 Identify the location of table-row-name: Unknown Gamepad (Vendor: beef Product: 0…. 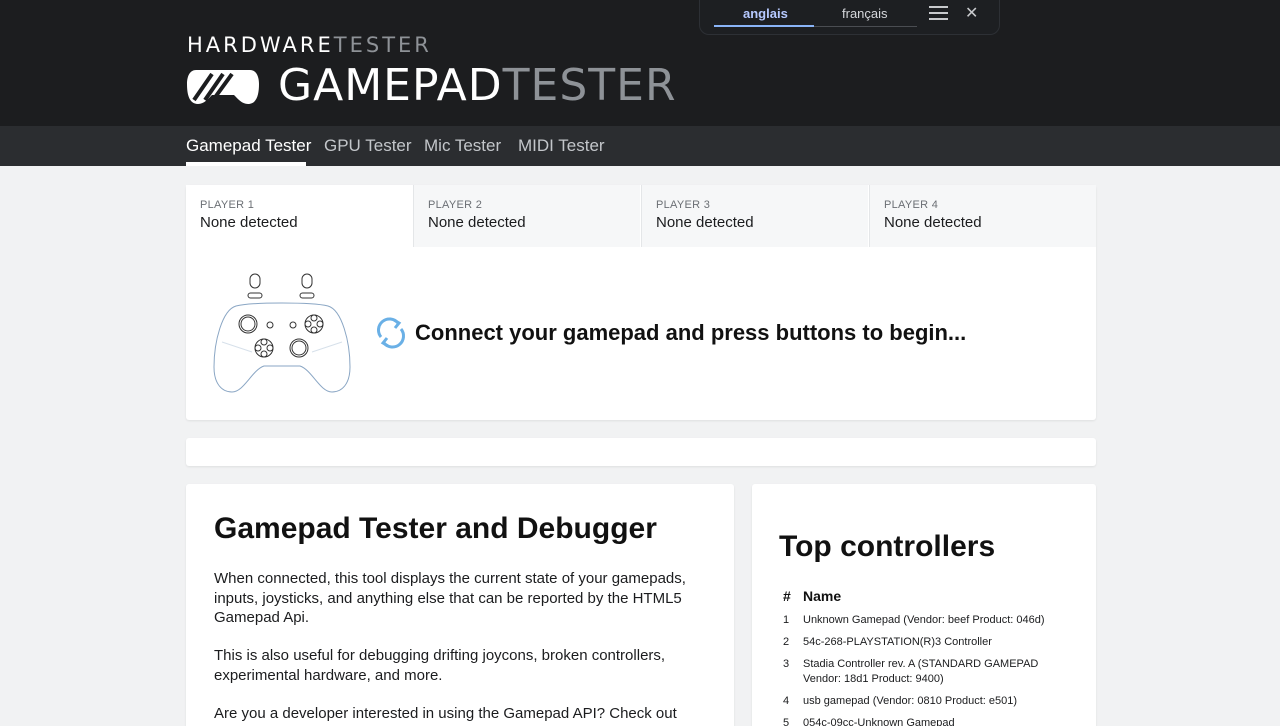
(935, 620).